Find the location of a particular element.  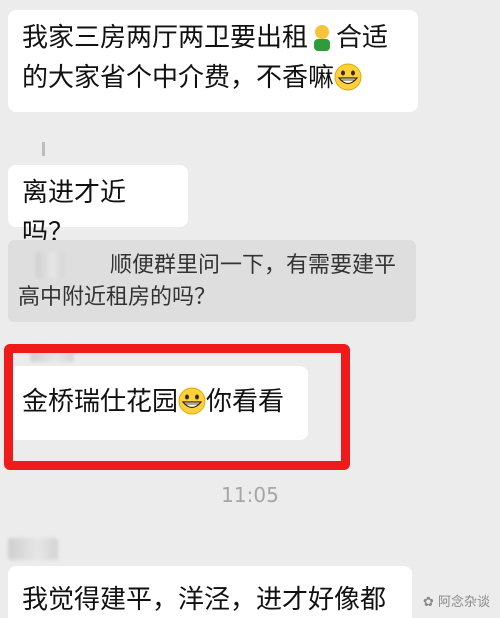

quote-text-line2: 高中附近租房的吗？ is located at coordinates (117, 297).